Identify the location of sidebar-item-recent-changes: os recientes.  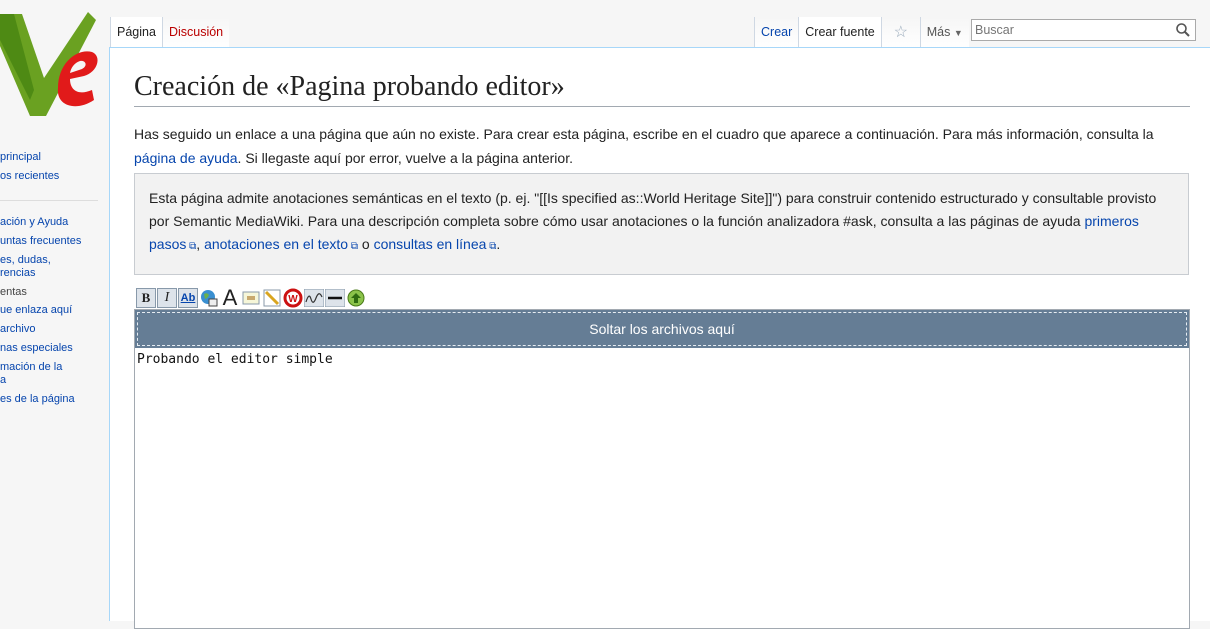
(54, 176).